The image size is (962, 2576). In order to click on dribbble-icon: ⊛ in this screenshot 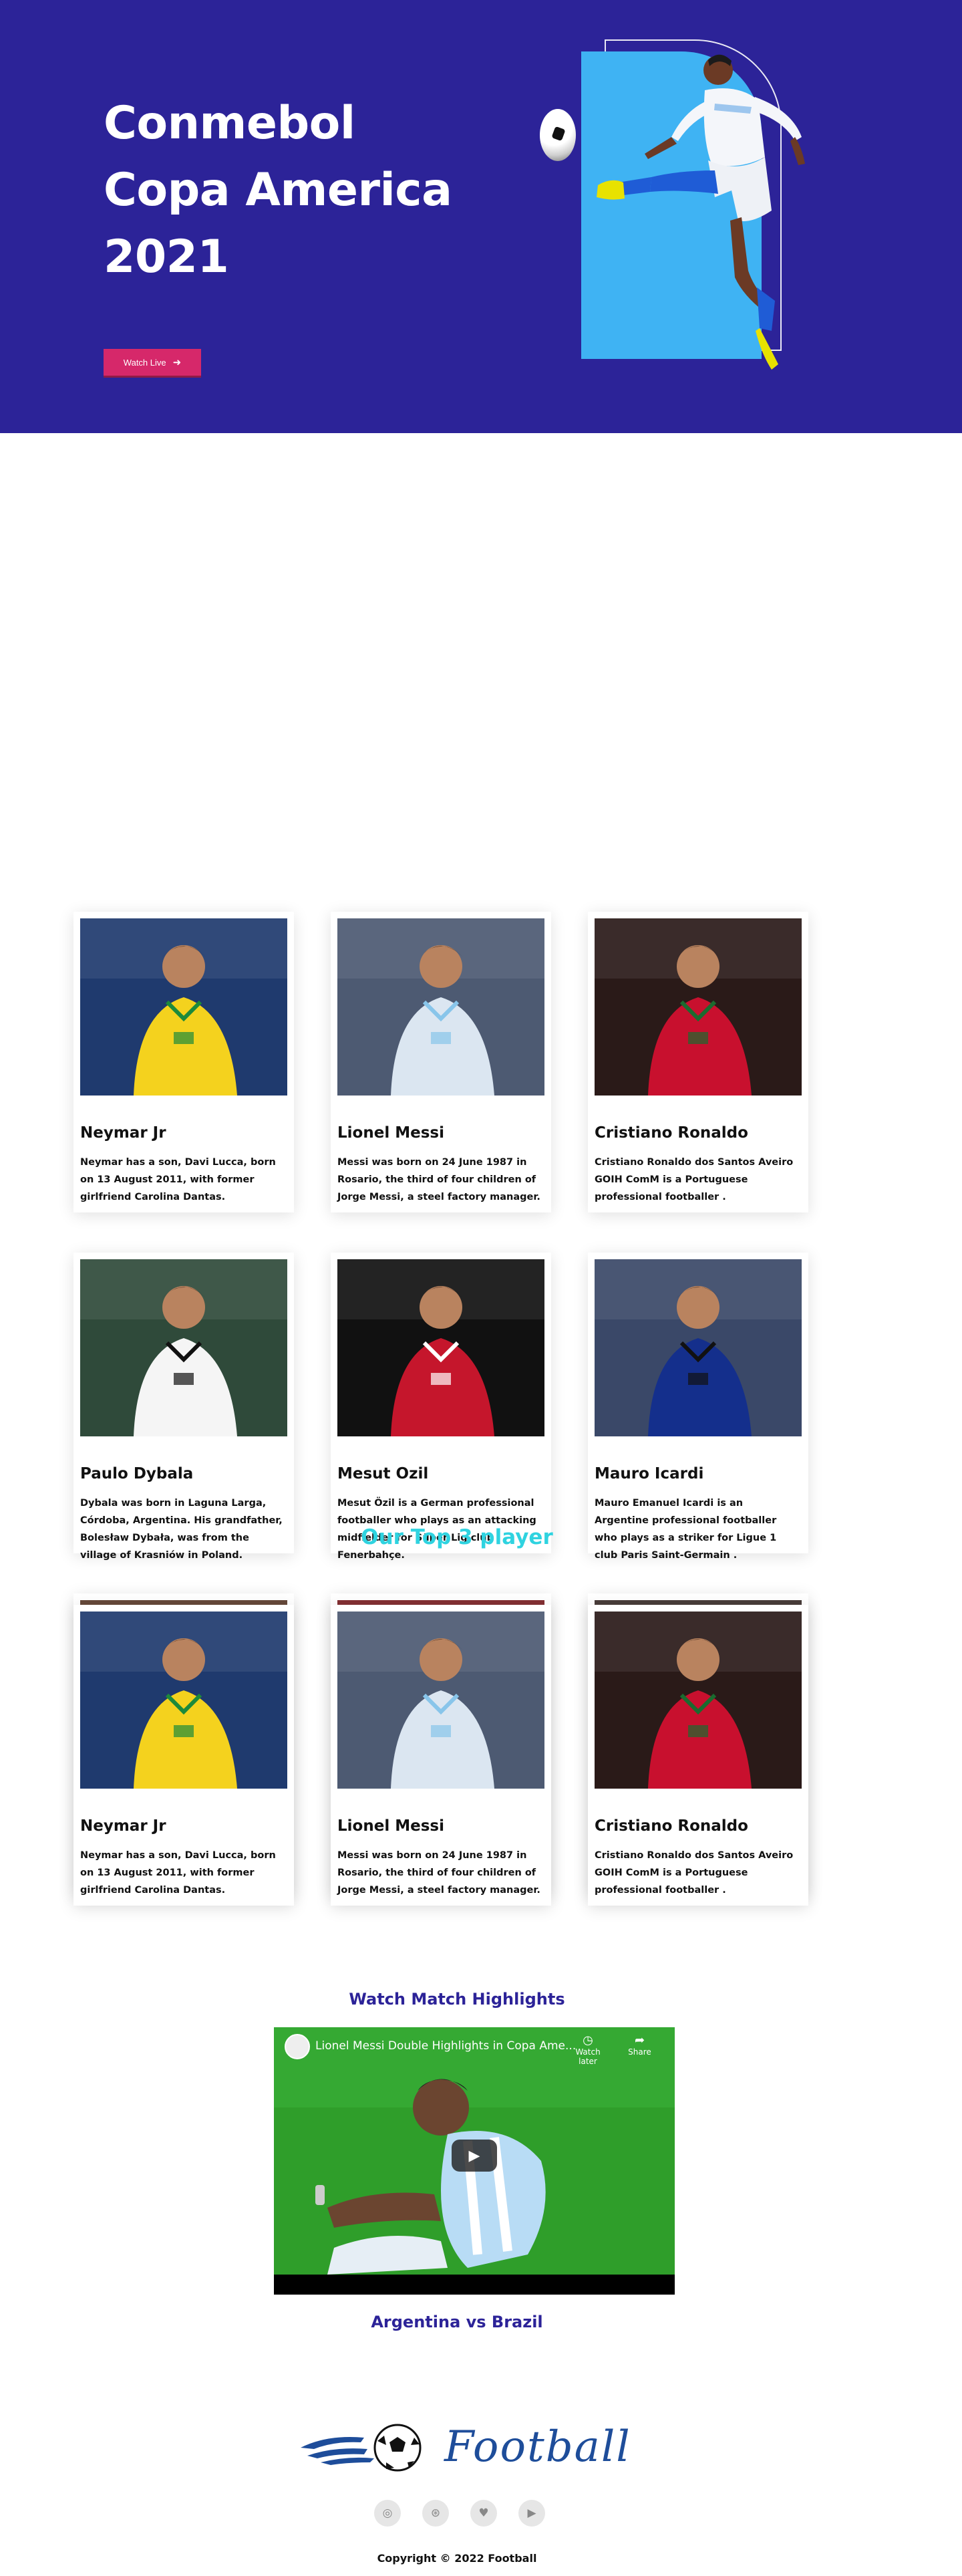, I will do `click(435, 2513)`.